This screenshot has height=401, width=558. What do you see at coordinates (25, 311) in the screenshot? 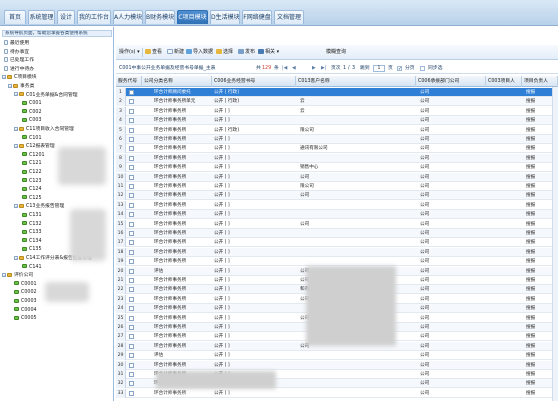
I see `tree-node: C0004` at bounding box center [25, 311].